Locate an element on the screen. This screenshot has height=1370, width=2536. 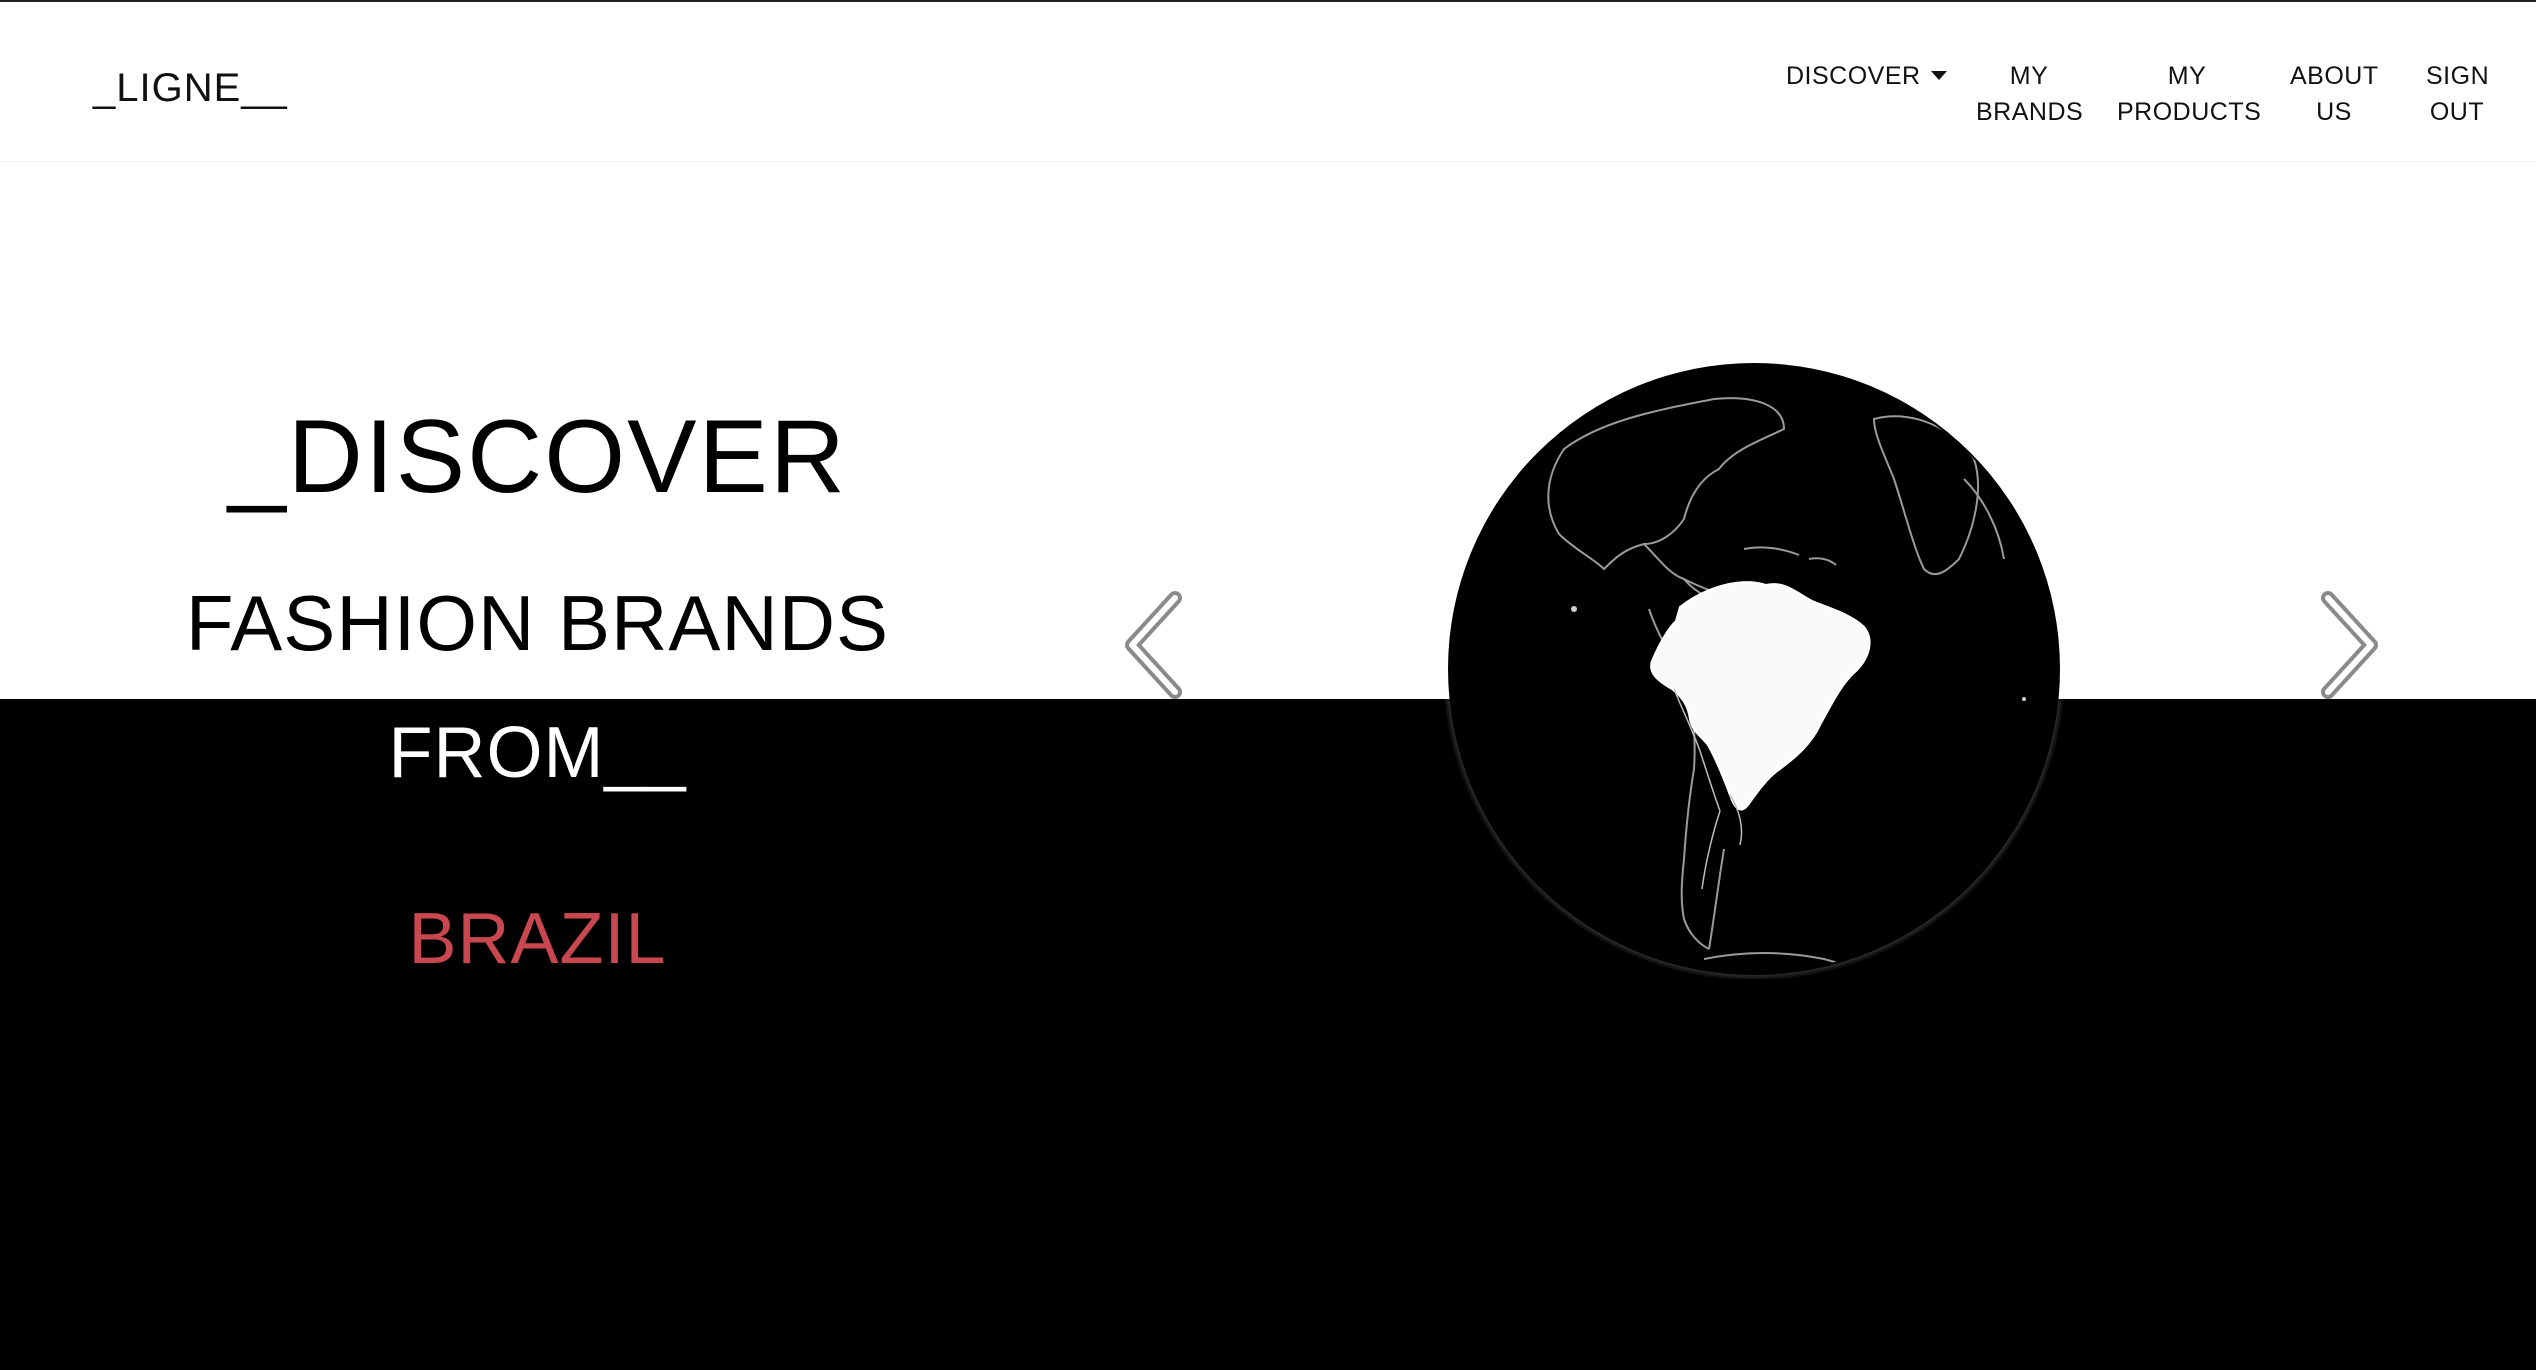
carousel-next-button is located at coordinates (2348, 645).